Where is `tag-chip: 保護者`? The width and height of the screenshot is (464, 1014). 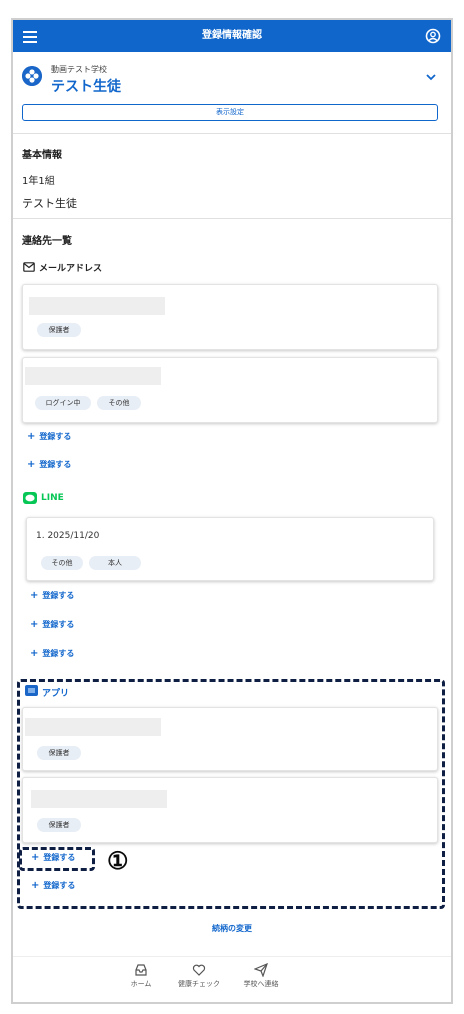
tag-chip: 保護者 is located at coordinates (59, 330).